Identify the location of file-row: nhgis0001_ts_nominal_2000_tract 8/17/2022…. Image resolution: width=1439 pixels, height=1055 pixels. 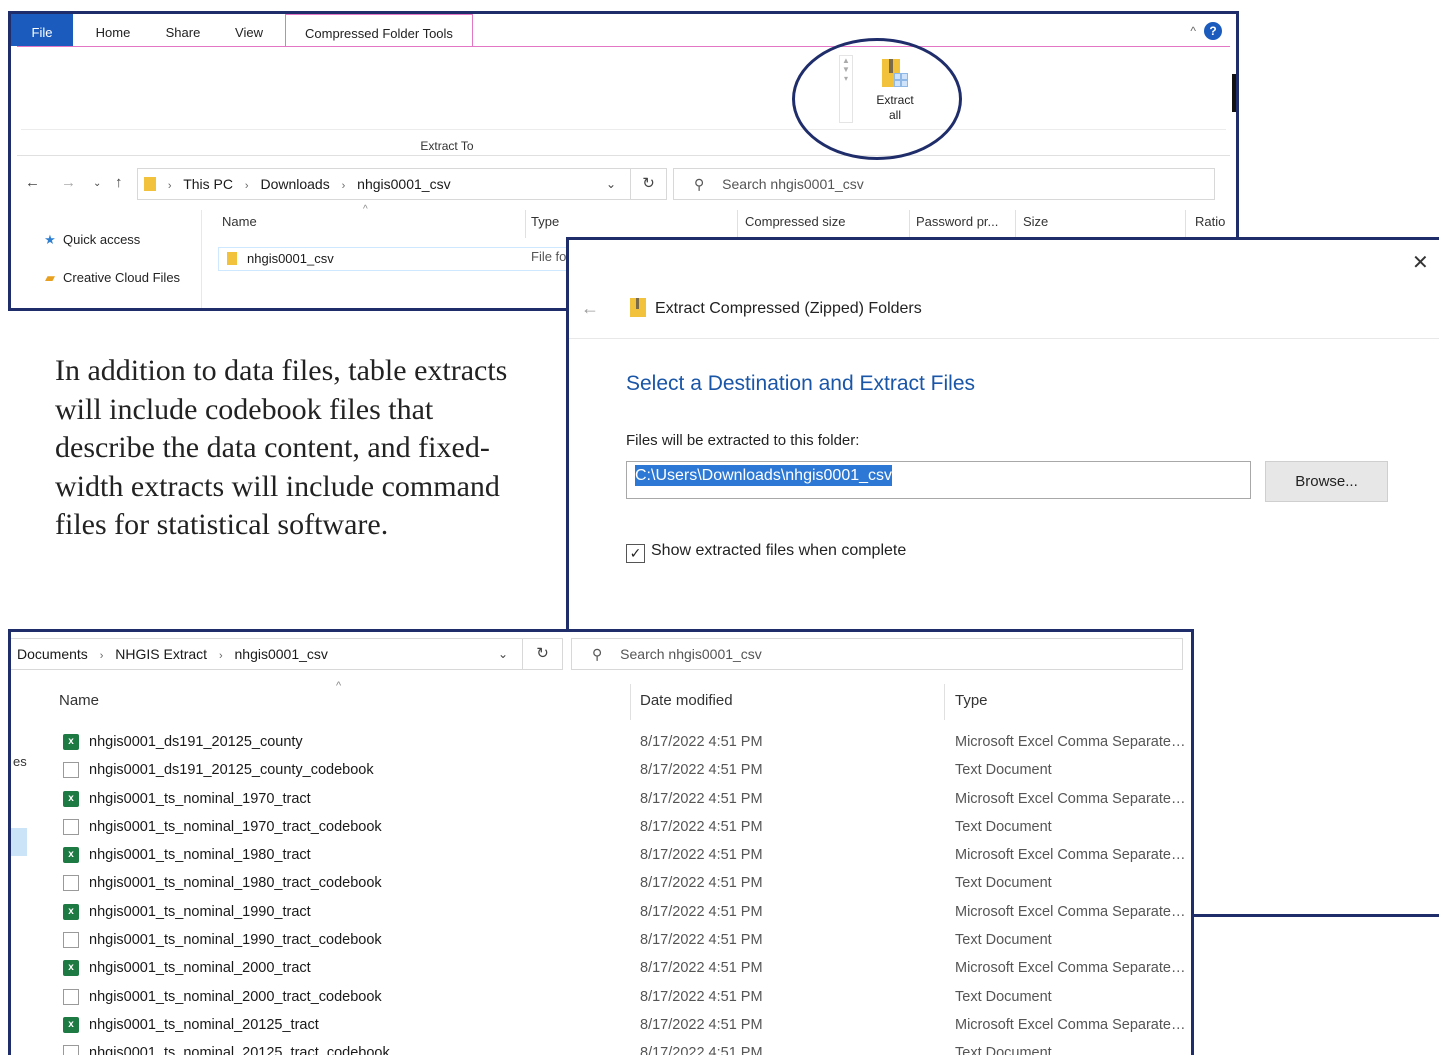
(601, 968).